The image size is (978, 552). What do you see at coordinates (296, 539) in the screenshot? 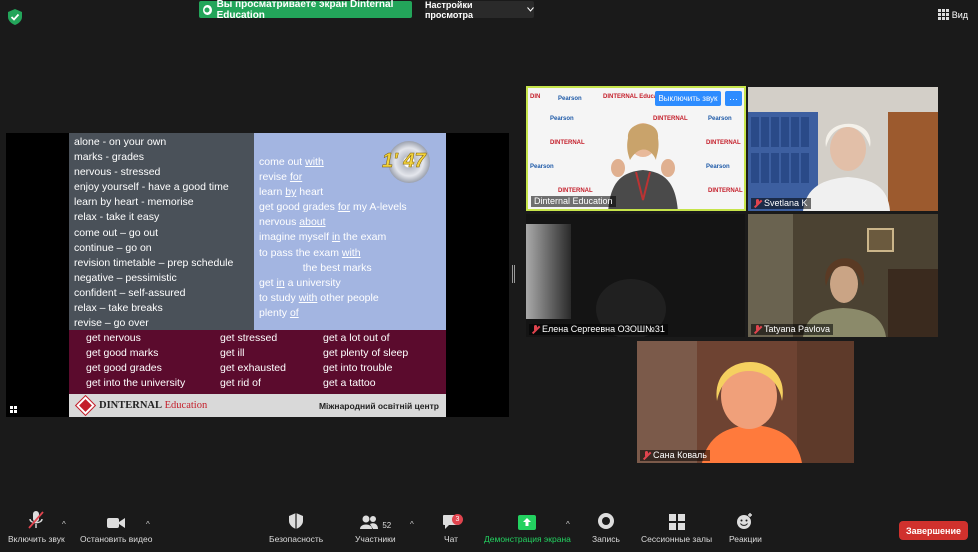
I see `security-label: Безопасность` at bounding box center [296, 539].